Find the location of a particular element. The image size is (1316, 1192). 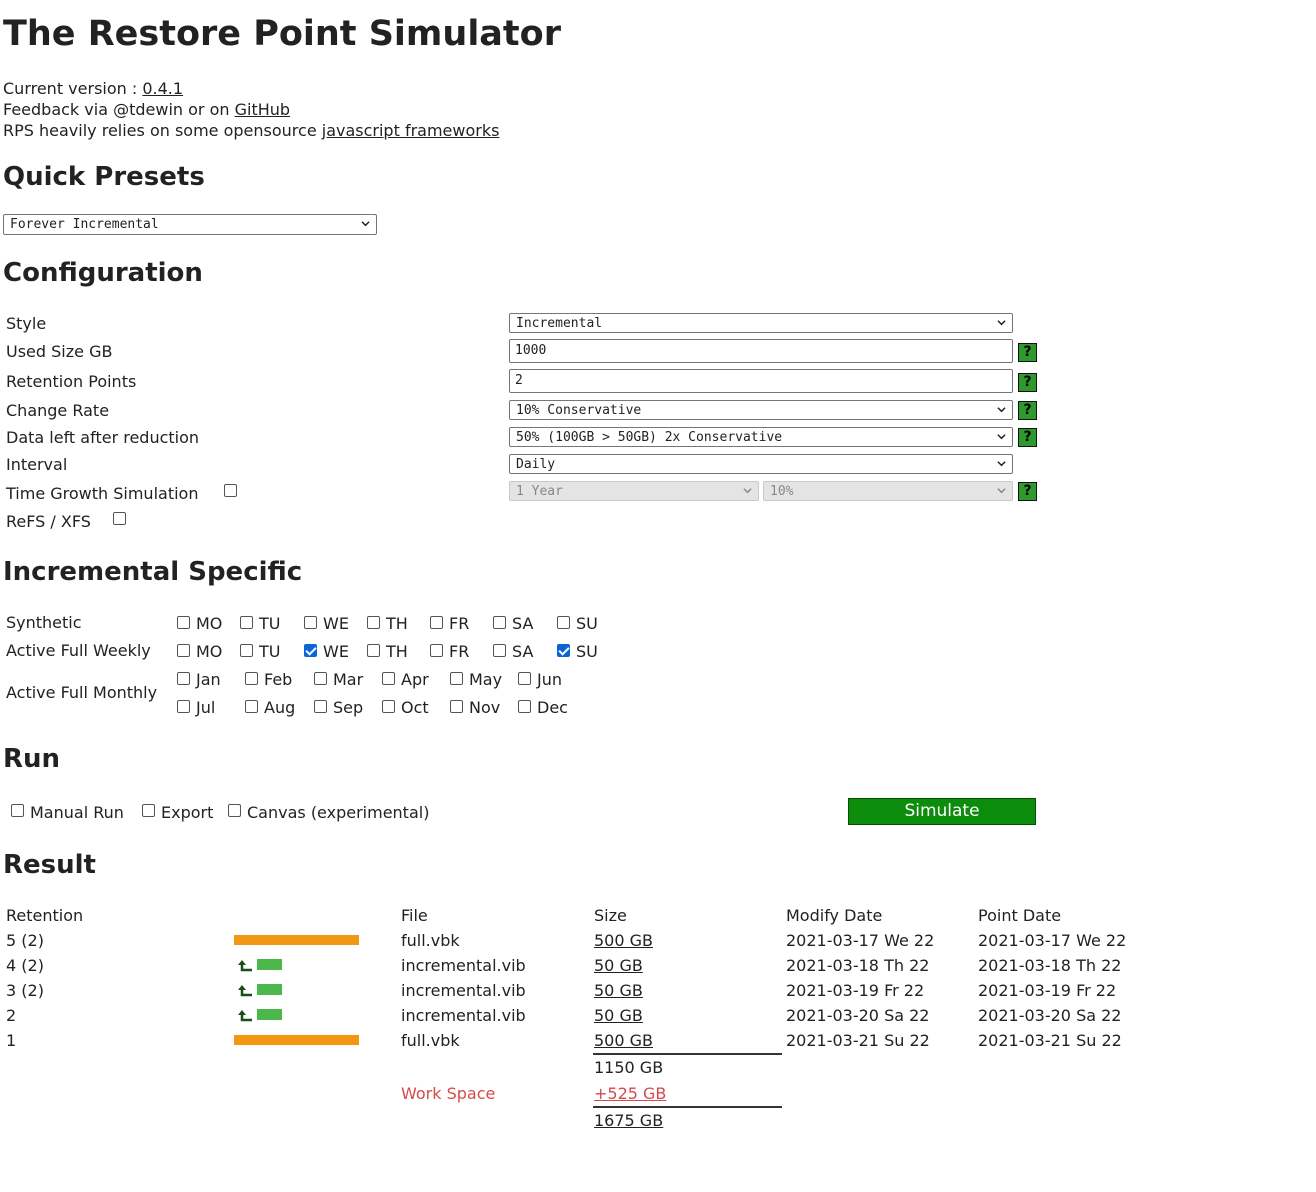

frameworks-link: javascript frameworks is located at coordinates (411, 130).